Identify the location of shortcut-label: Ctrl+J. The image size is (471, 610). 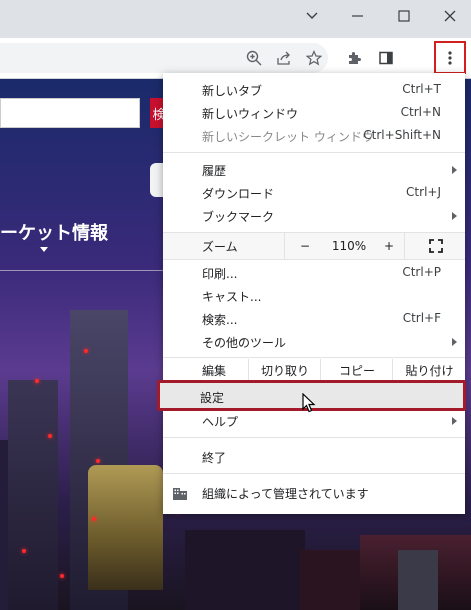
(423, 192).